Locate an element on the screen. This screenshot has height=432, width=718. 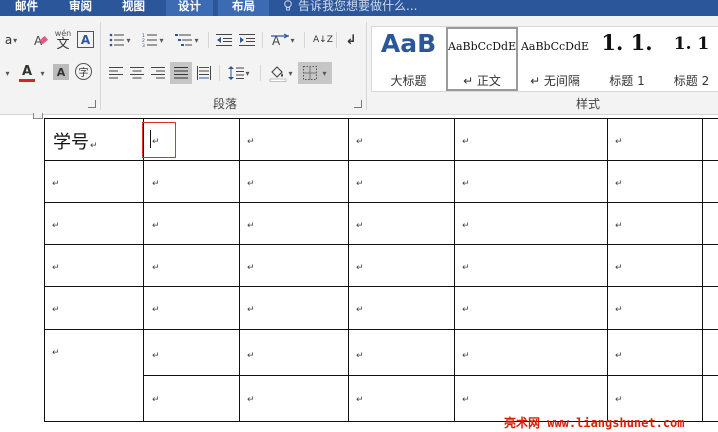
distributed-icon is located at coordinates (204, 73).